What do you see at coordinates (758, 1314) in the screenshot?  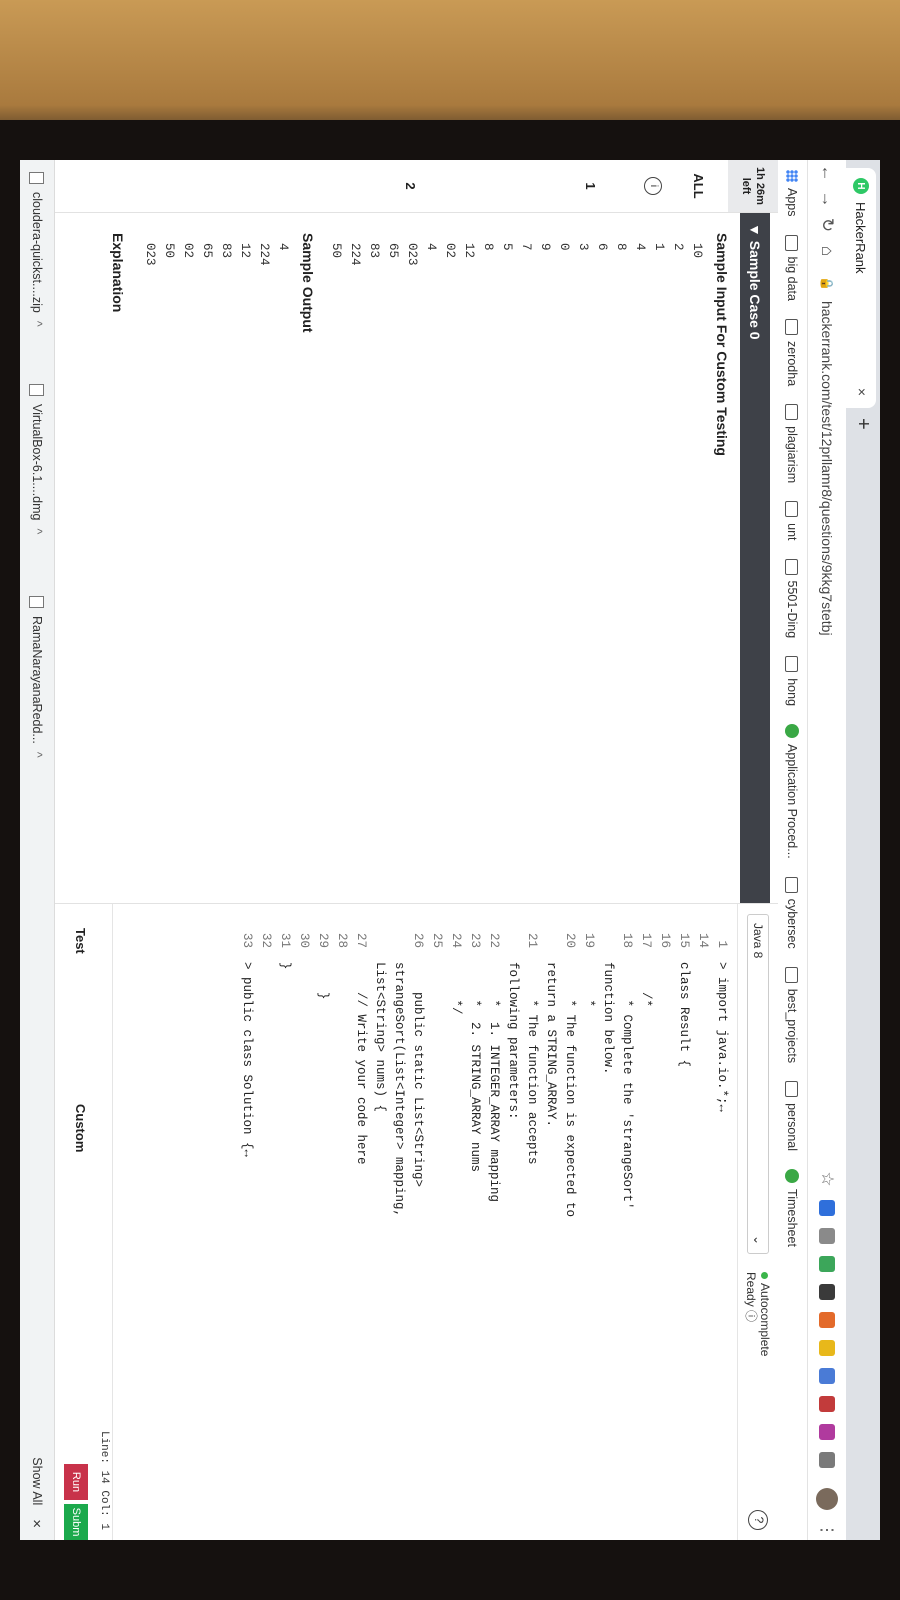 I see `autocomplete-status: Autocomplete Ready ⓘ` at bounding box center [758, 1314].